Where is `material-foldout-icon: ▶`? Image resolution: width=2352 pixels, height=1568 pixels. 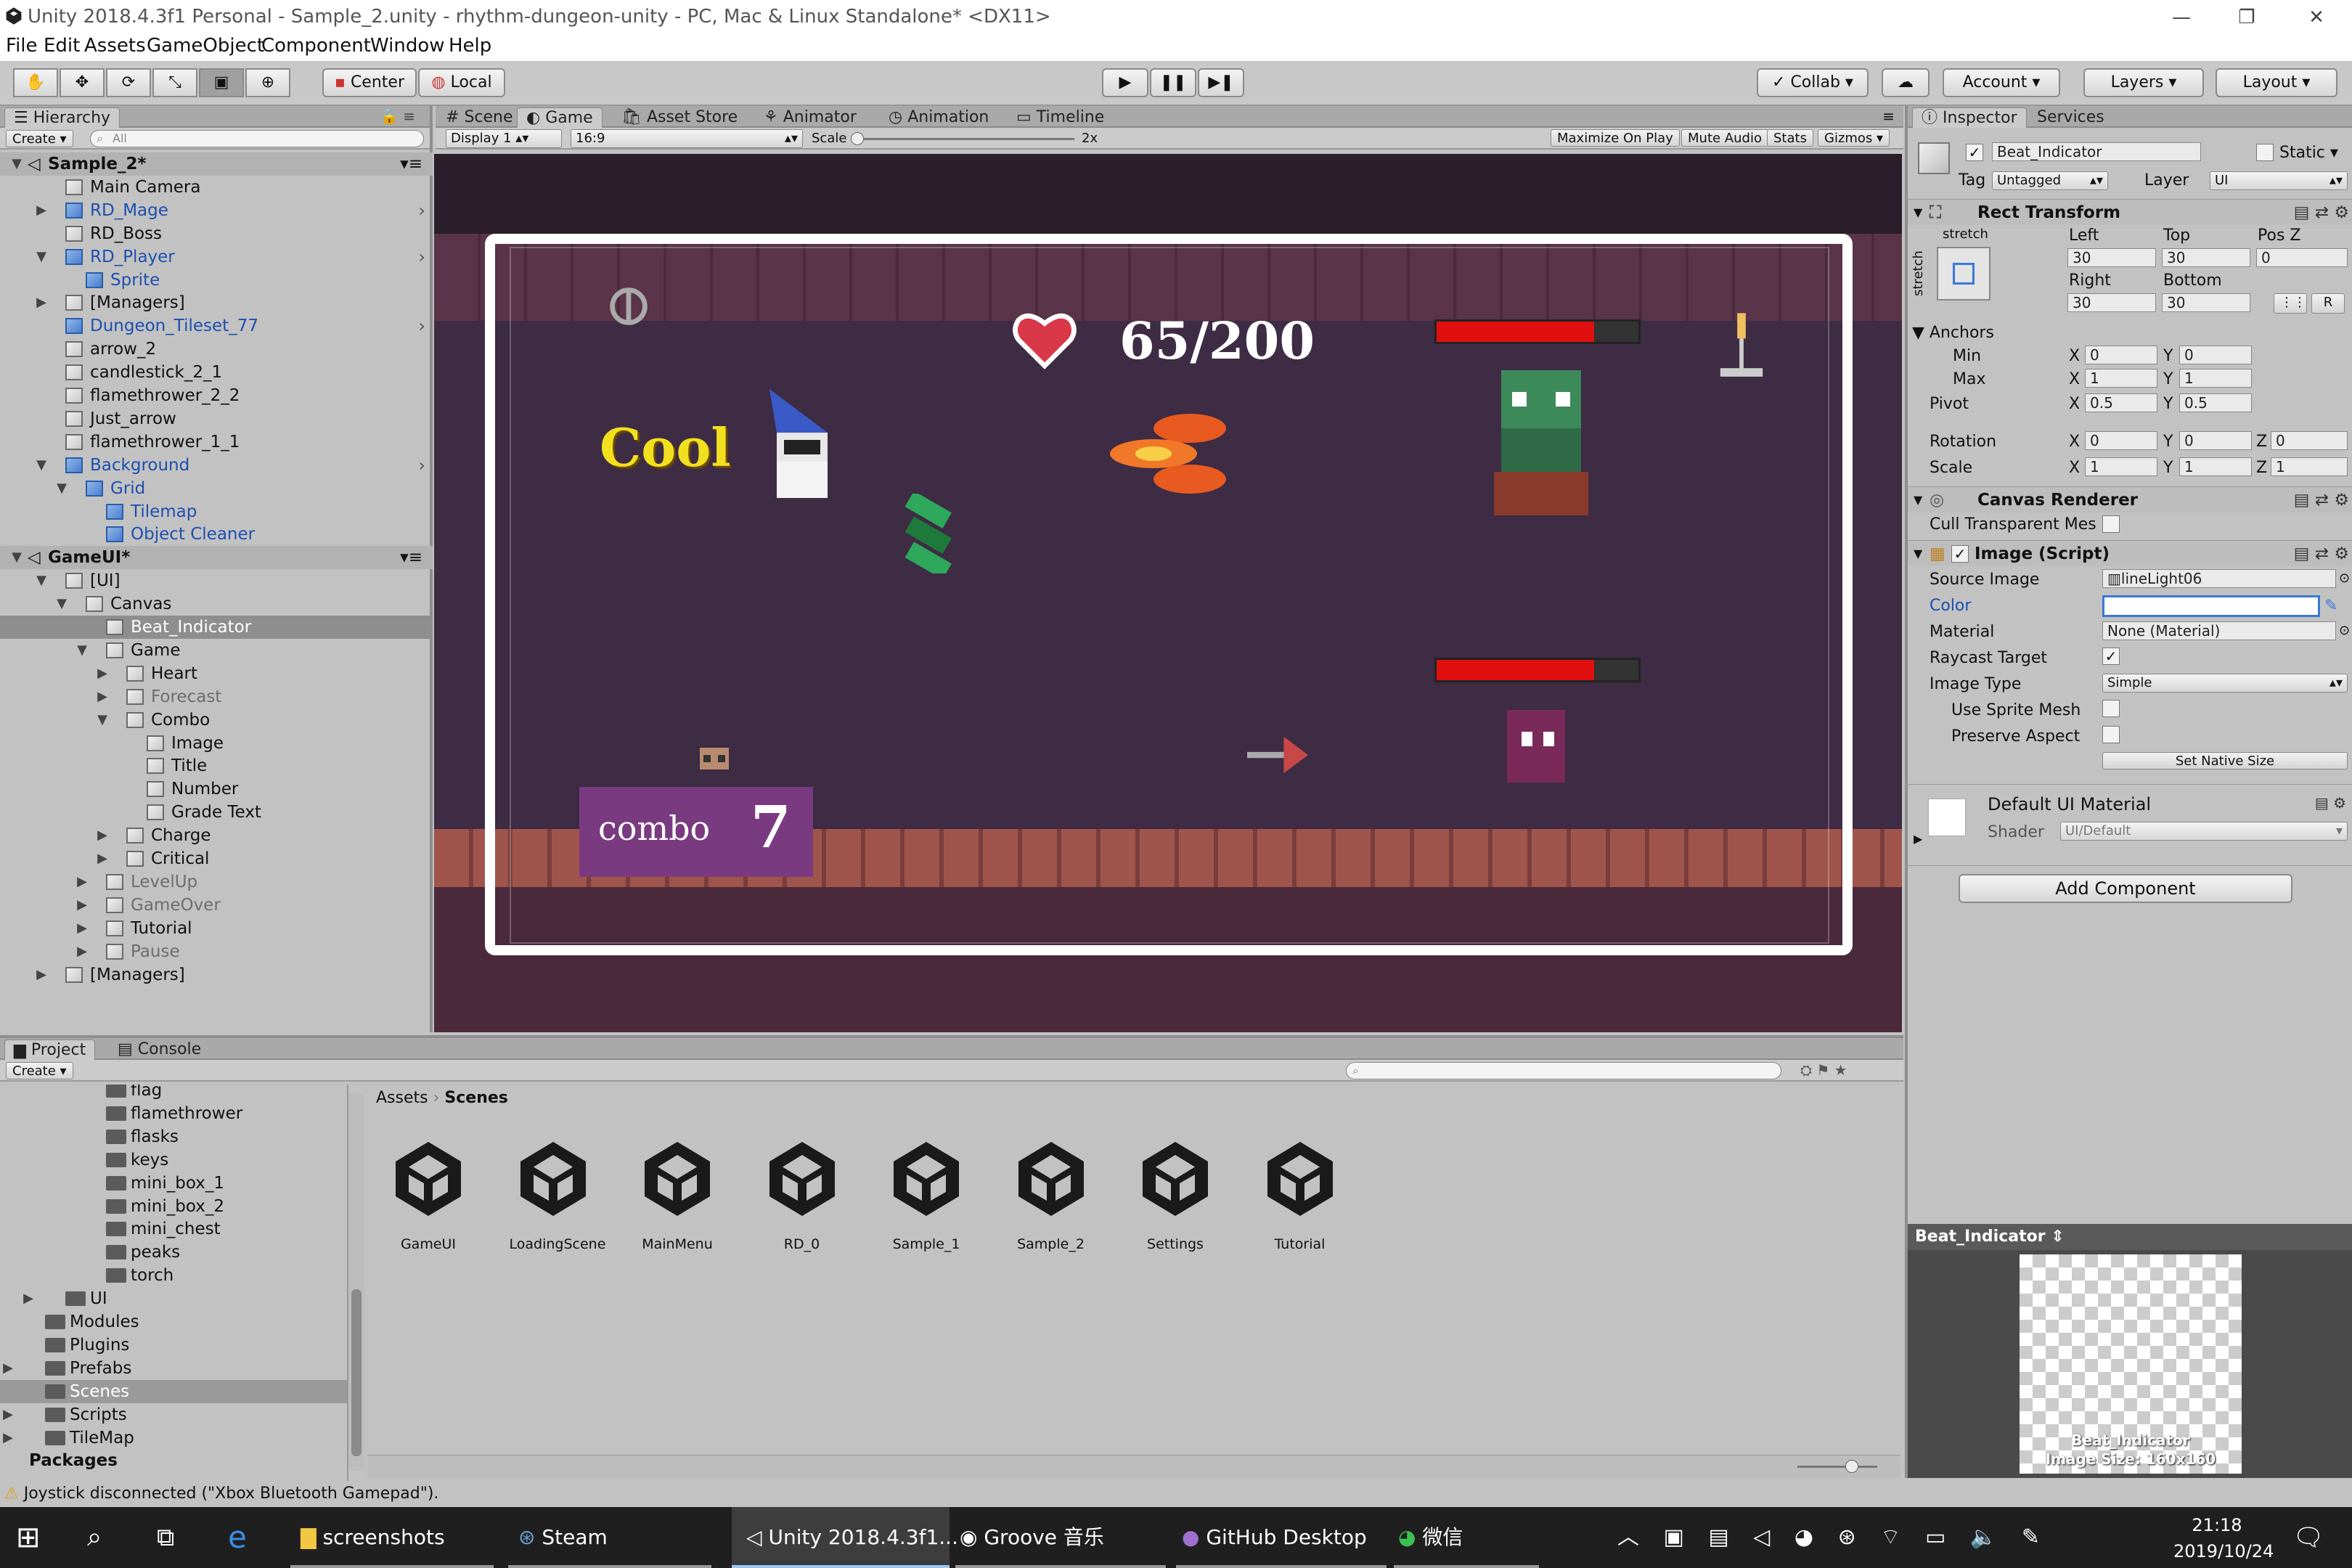 material-foldout-icon: ▶ is located at coordinates (1918, 839).